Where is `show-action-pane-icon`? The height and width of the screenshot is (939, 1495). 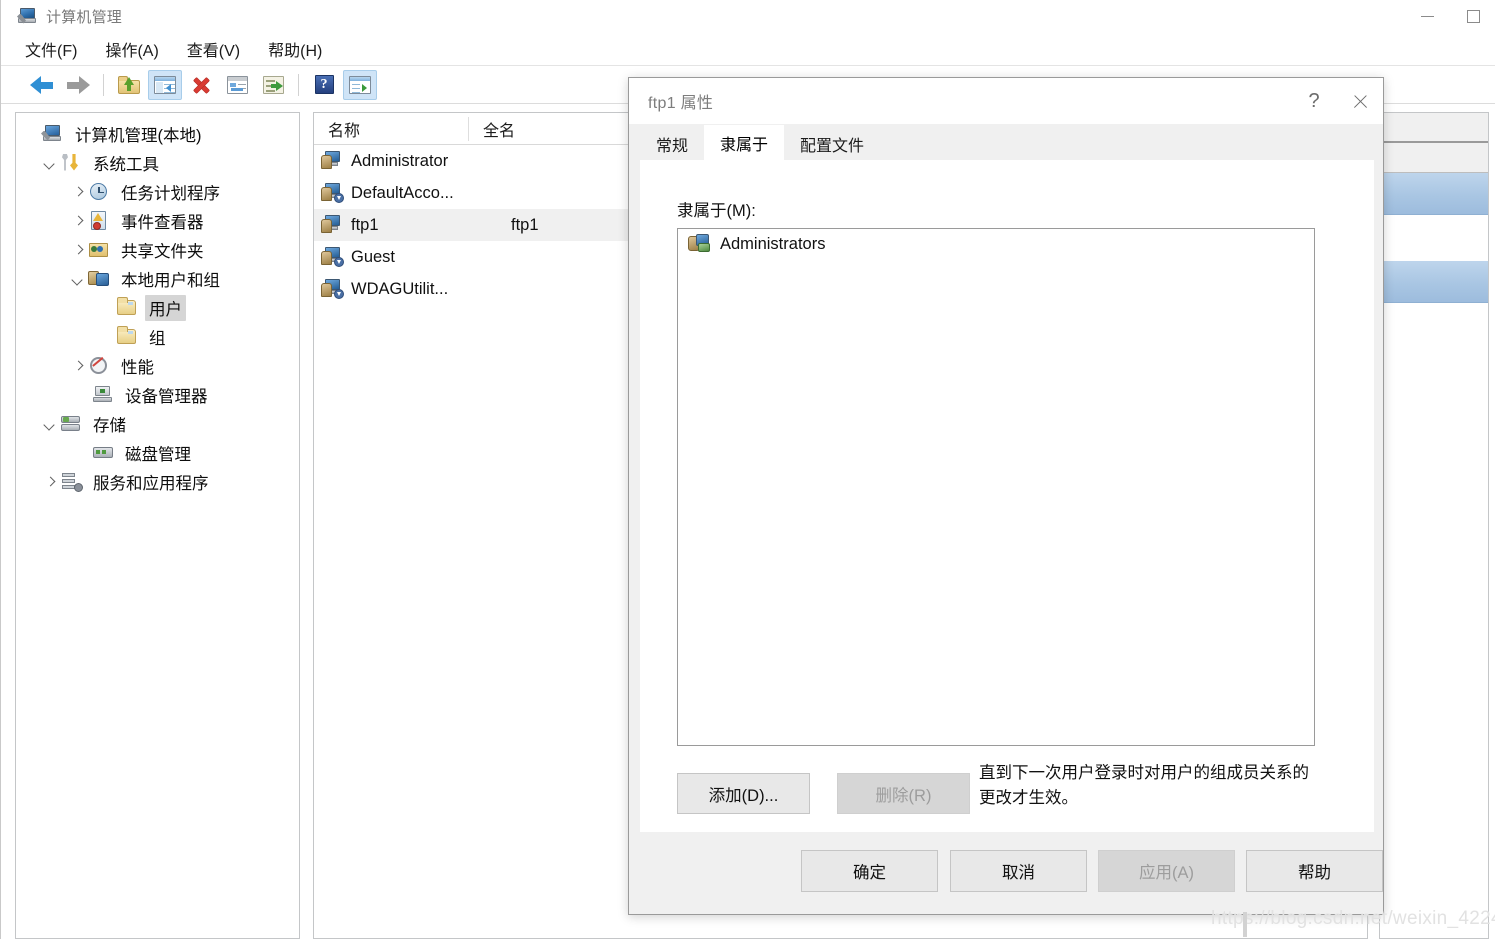 show-action-pane-icon is located at coordinates (360, 84).